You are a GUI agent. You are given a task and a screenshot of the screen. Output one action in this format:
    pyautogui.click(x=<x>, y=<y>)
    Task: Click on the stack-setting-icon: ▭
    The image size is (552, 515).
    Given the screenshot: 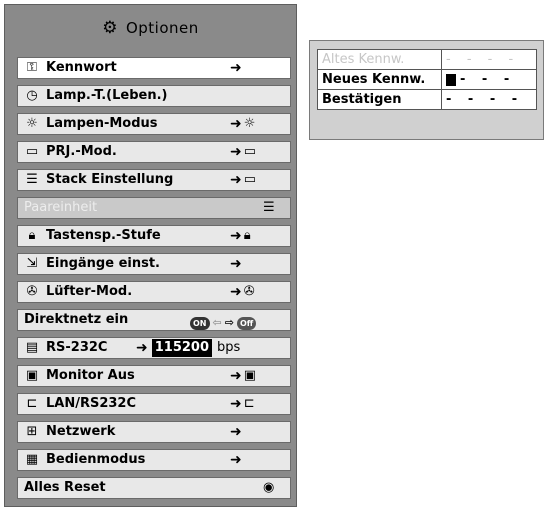 What is the action you would take?
    pyautogui.click(x=250, y=179)
    